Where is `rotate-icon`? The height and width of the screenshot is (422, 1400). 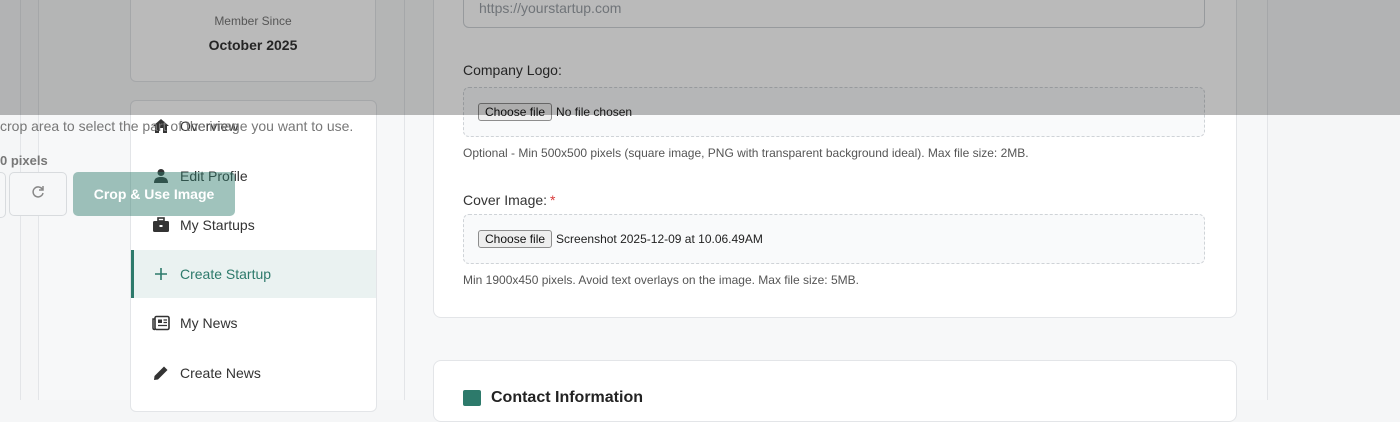 rotate-icon is located at coordinates (38, 194).